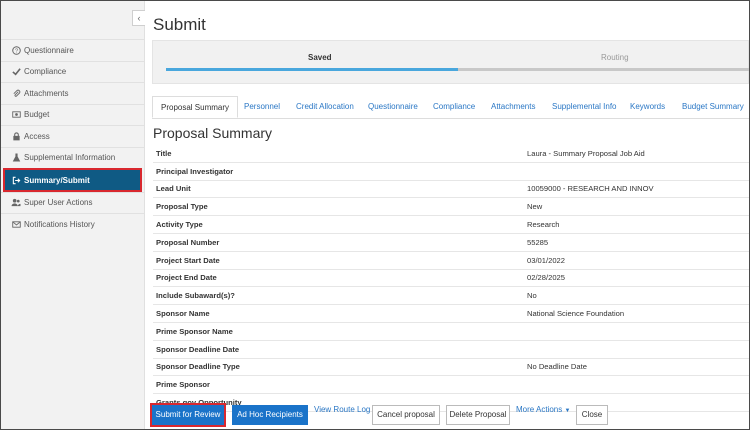 This screenshot has height=430, width=750. I want to click on field-label: Project End Date, so click(186, 278).